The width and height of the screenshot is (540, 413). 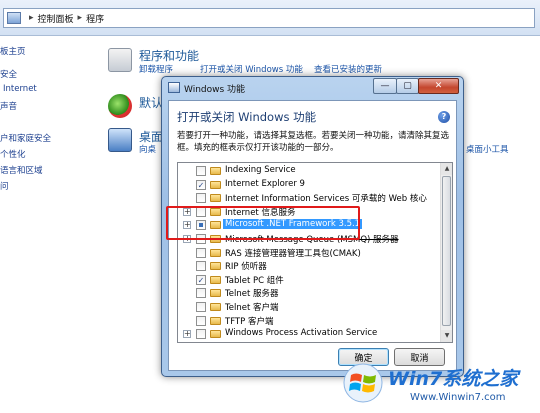 What do you see at coordinates (156, 69) in the screenshot?
I see `uninstall-program-link: 卸载程序` at bounding box center [156, 69].